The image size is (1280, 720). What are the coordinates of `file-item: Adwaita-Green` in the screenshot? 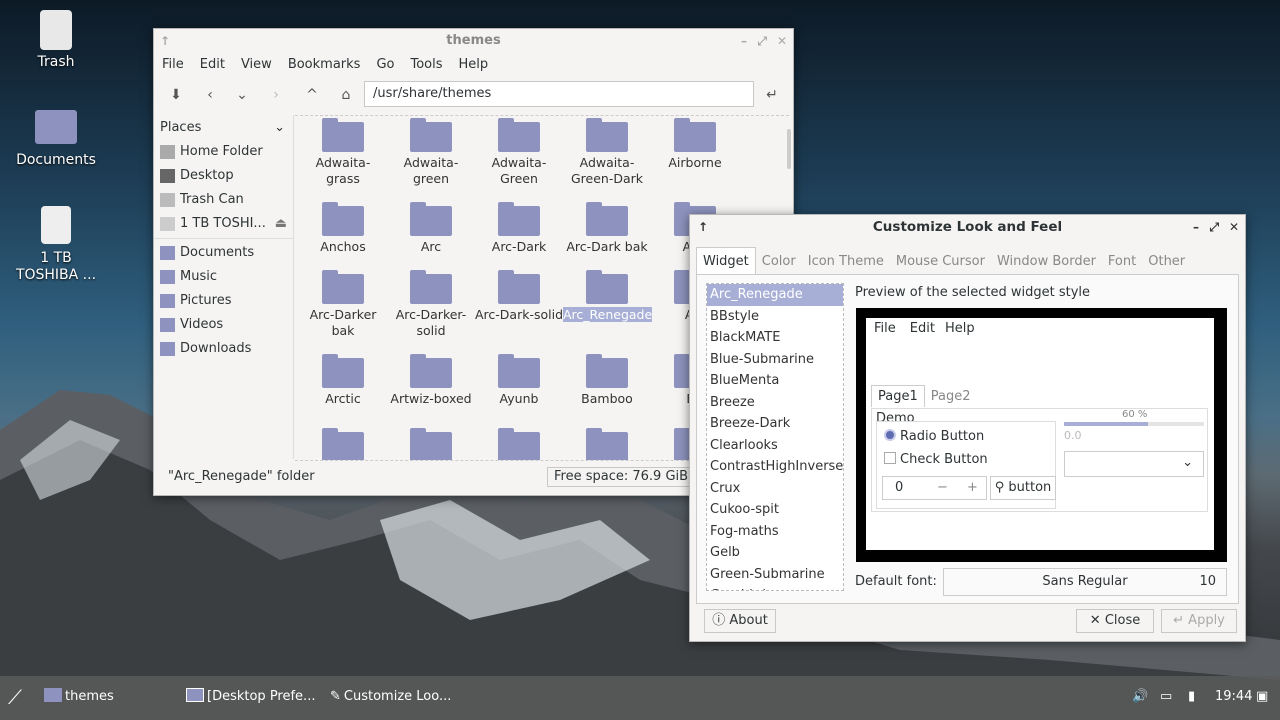 It's located at (519, 152).